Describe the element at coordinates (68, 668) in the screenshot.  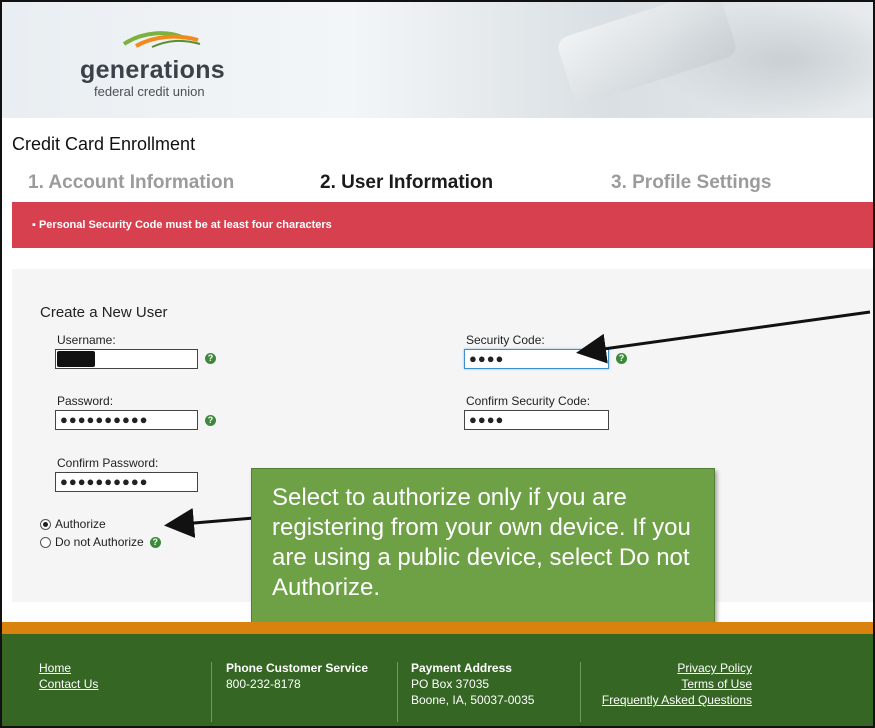
I see `home-link: Home` at that location.